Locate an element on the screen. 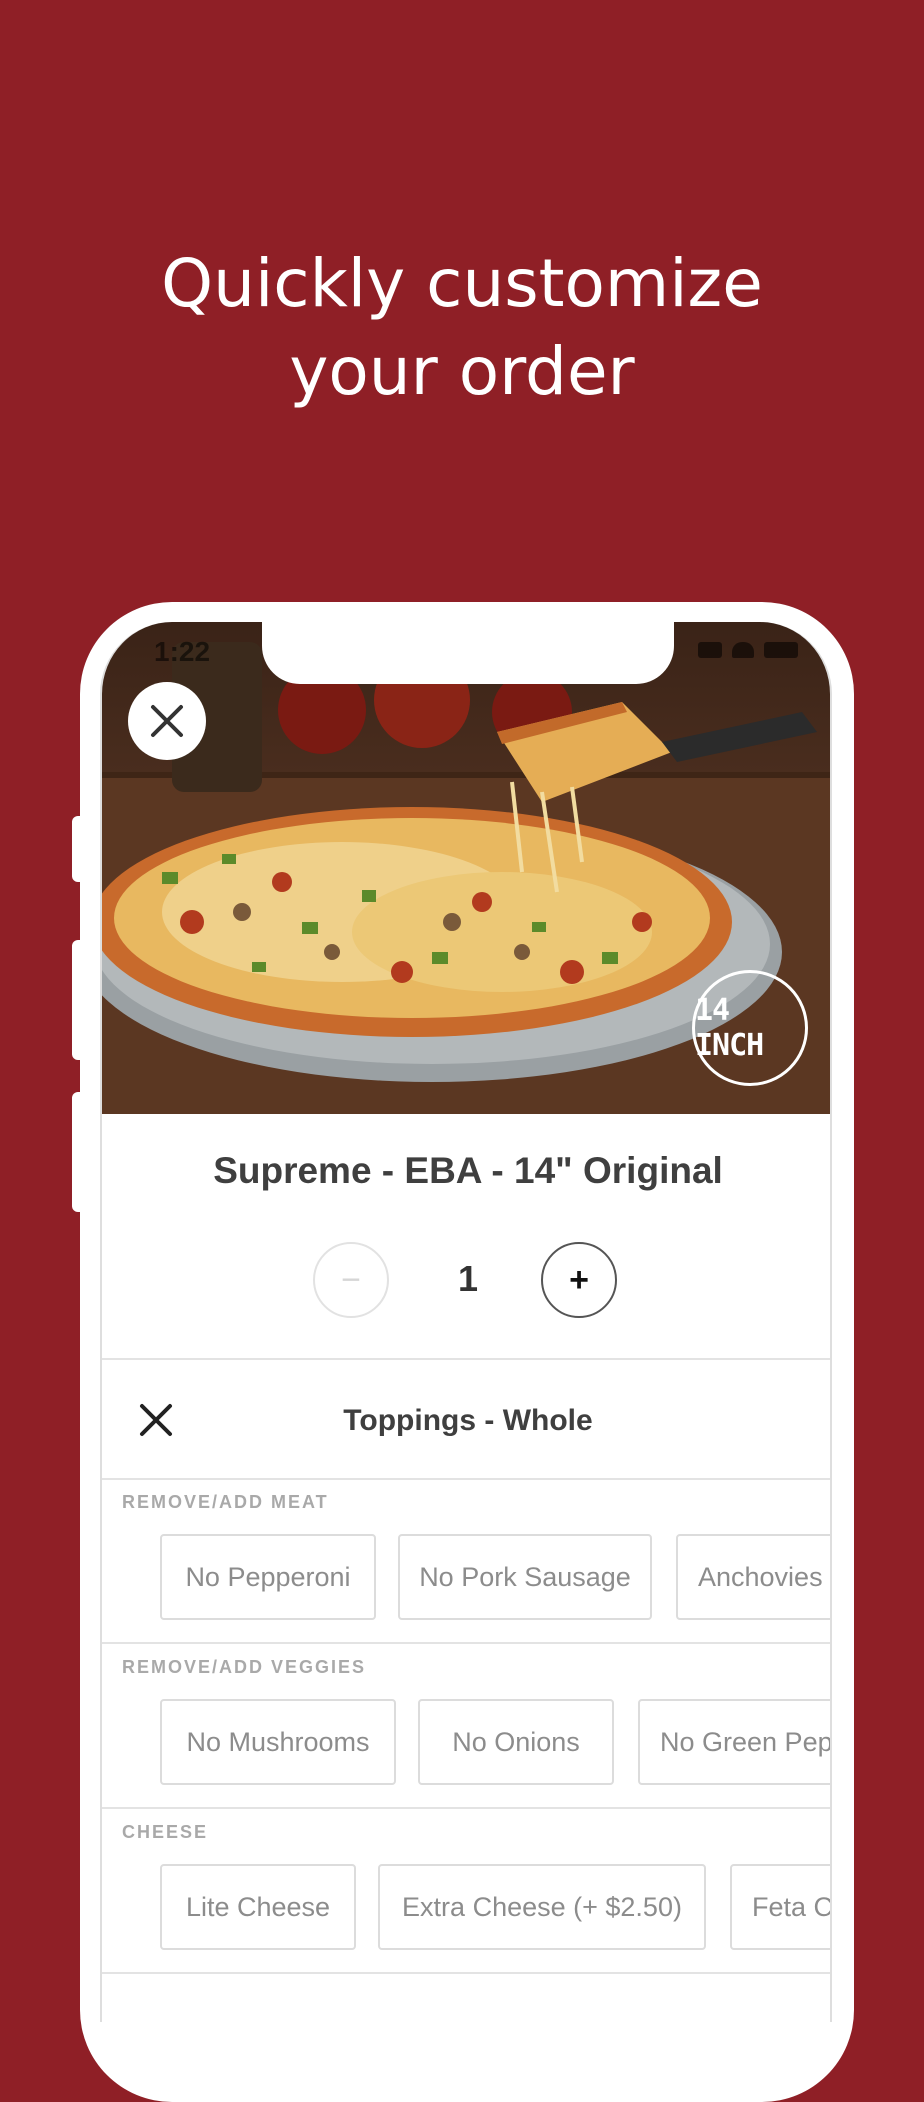 This screenshot has width=924, height=2102. phone-volume-up-button is located at coordinates (78, 1000).